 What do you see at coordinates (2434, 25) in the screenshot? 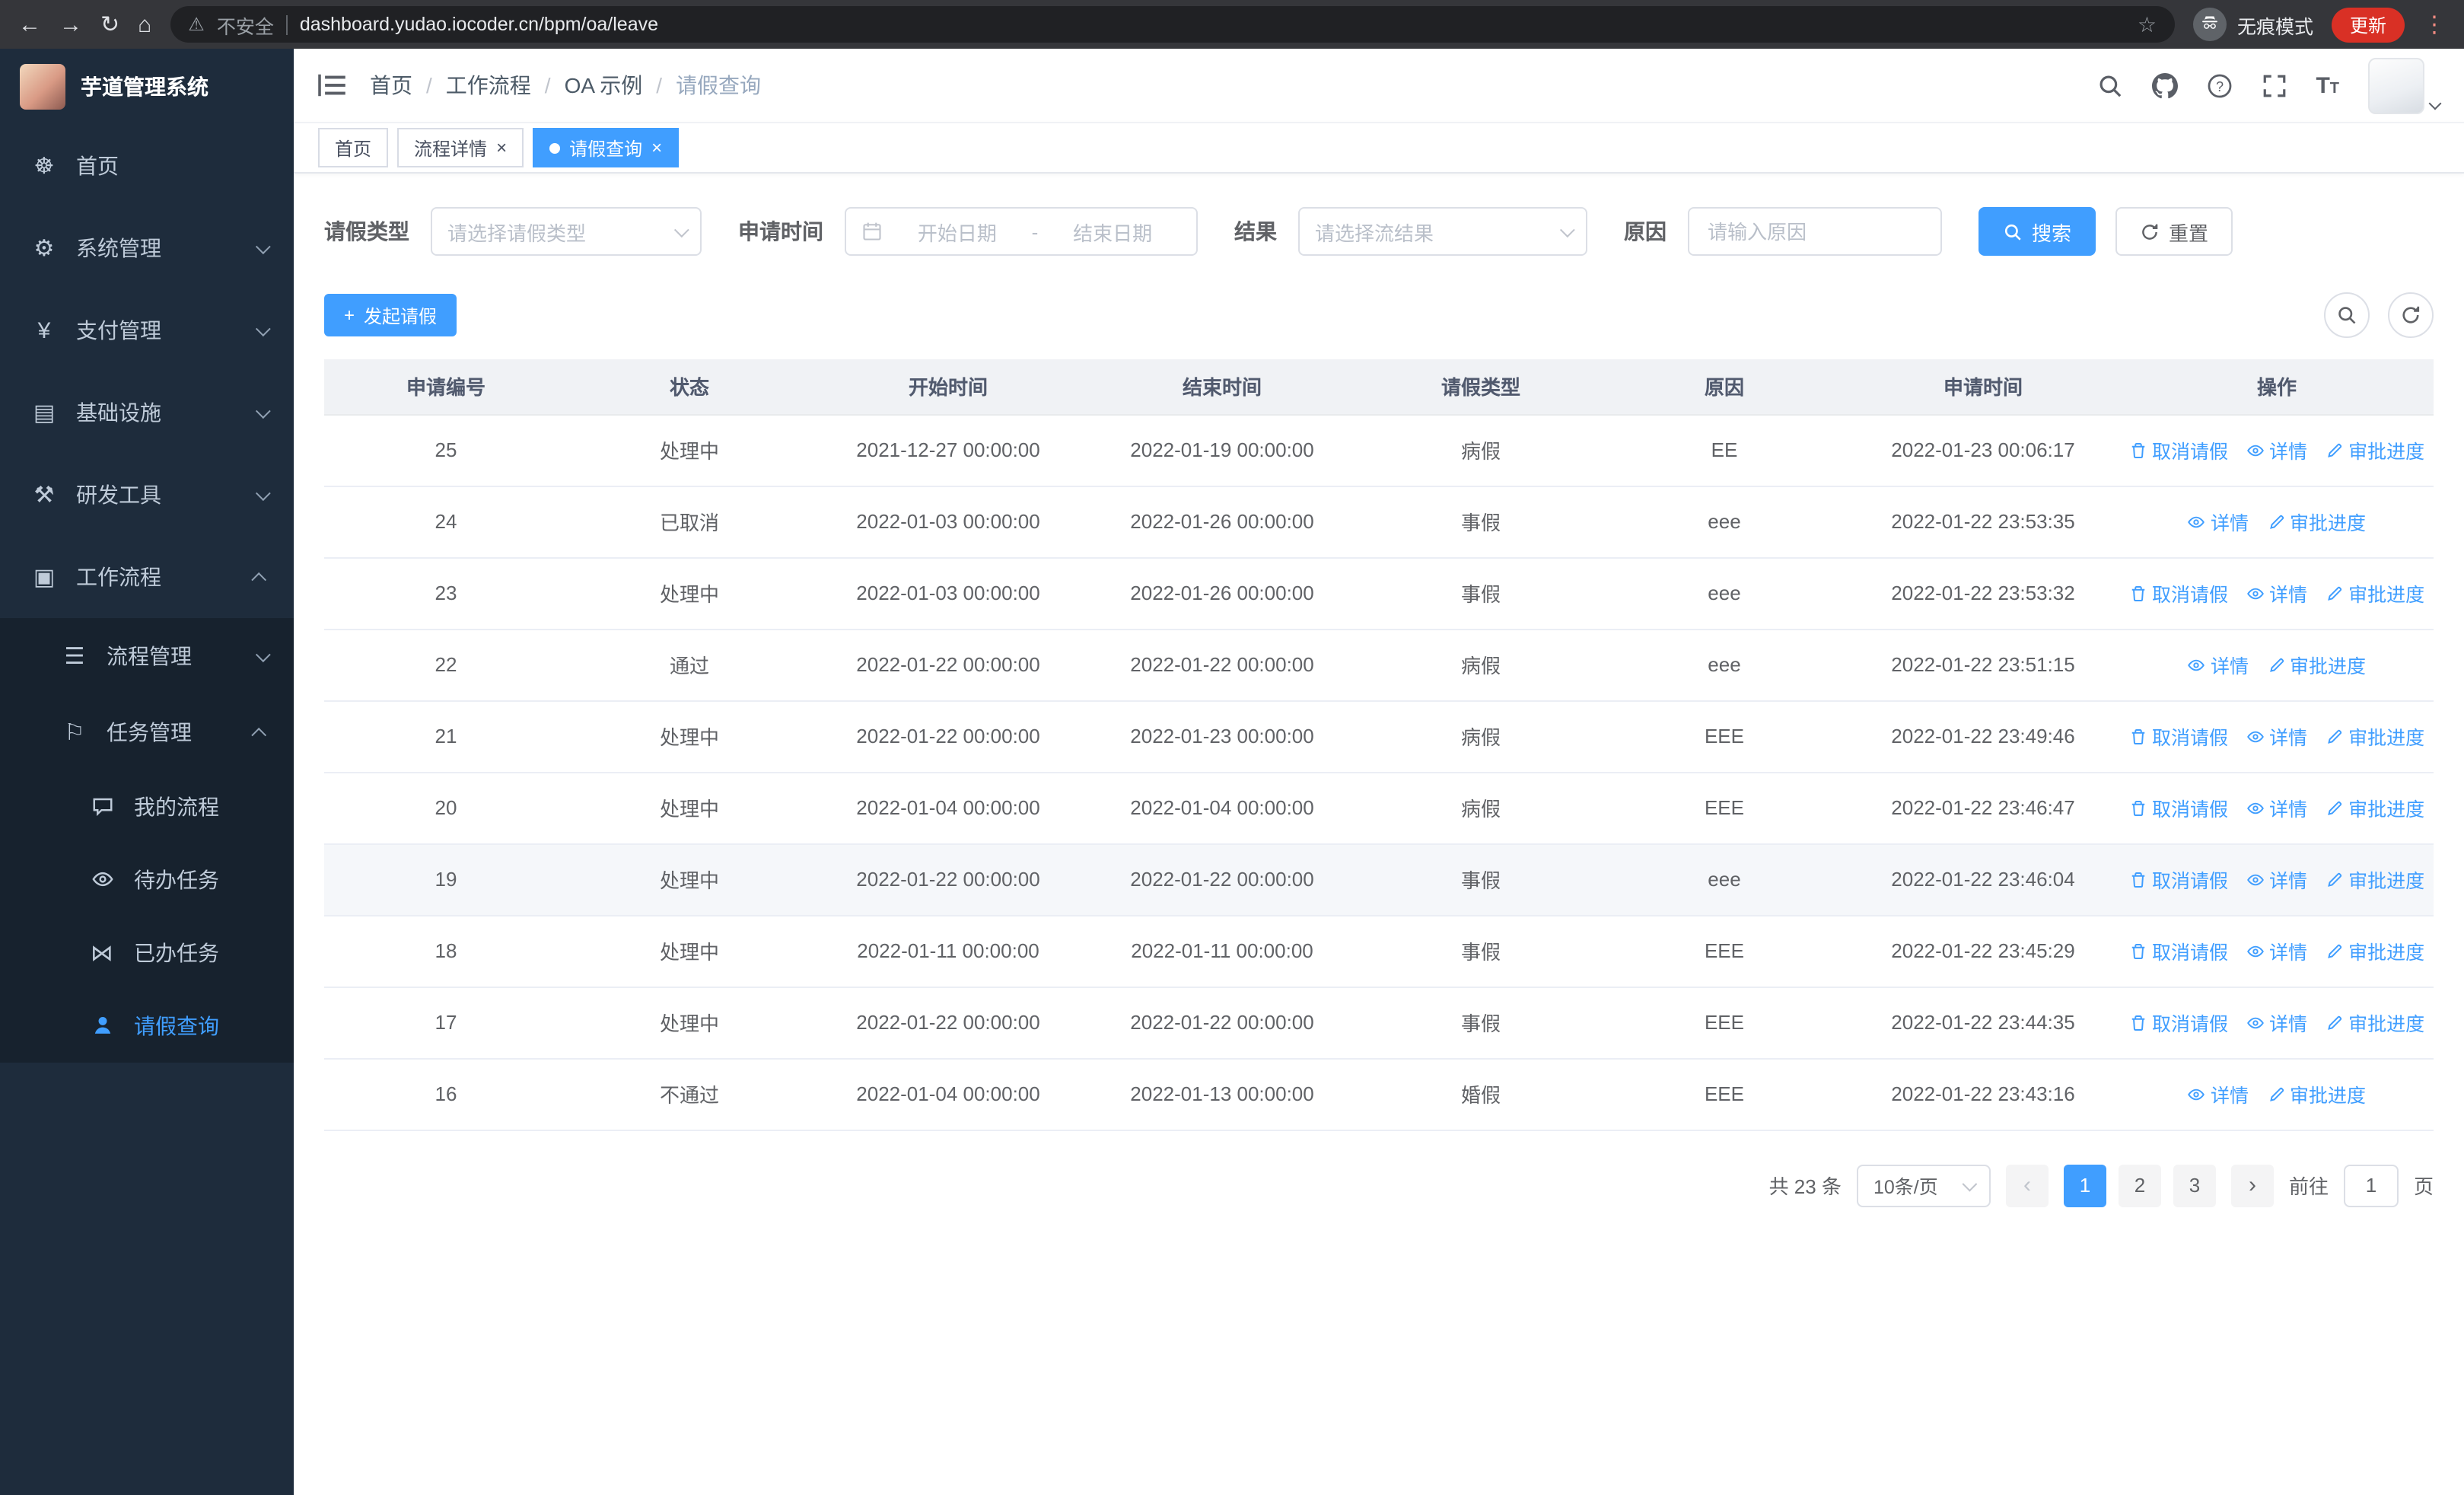
I see `browser-menu-icon: ⋮` at bounding box center [2434, 25].